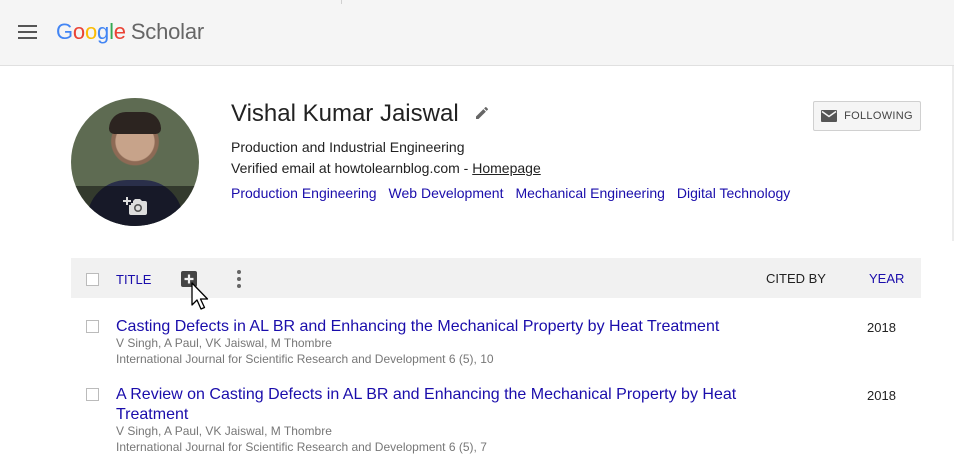  I want to click on google-scholar-logo: Google Scholar, so click(130, 32).